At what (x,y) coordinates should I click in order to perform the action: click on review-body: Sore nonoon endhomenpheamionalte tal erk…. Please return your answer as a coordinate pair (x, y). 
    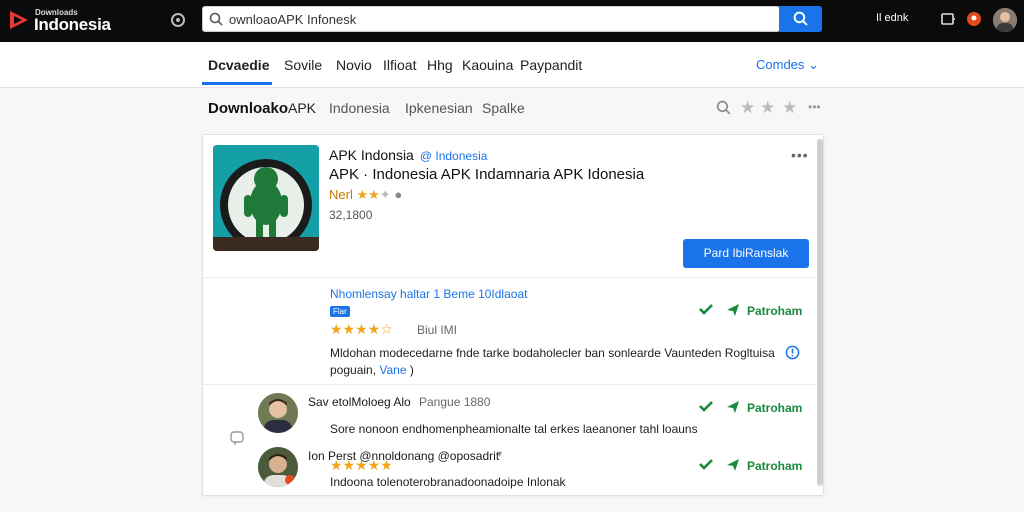
    Looking at the image, I should click on (514, 429).